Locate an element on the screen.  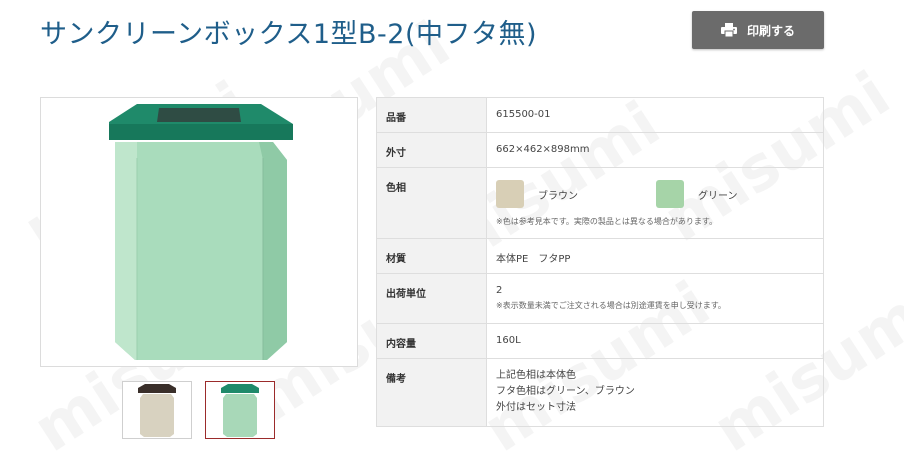
table-row: 備考 上記色相は本体色 フタ色相はグリーン、ブラウン 外付はセット寸法 is located at coordinates (600, 392).